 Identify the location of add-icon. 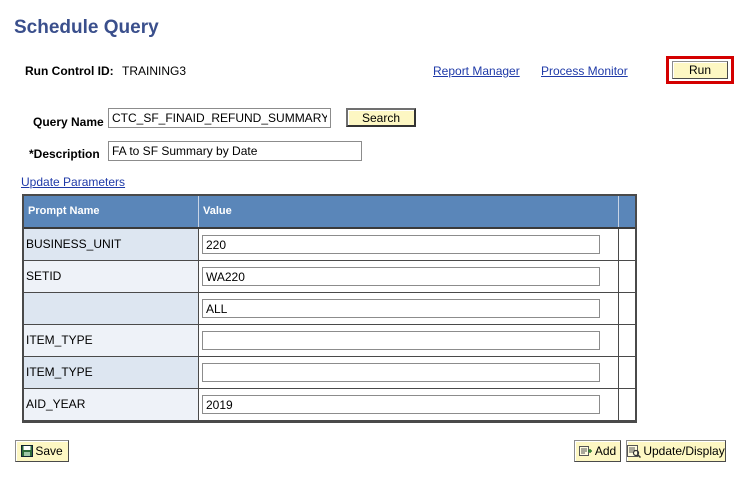
(585, 451).